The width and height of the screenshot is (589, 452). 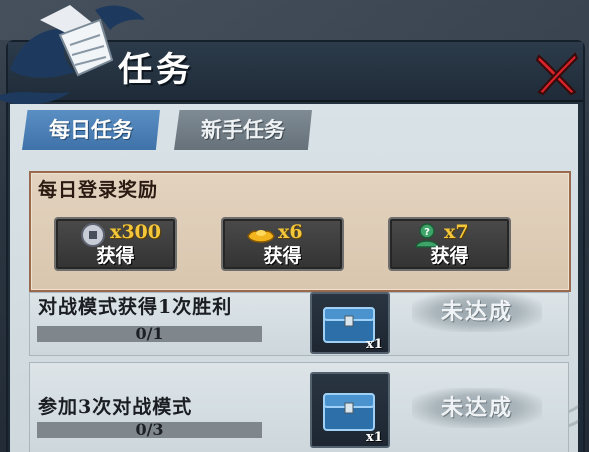 What do you see at coordinates (449, 256) in the screenshot?
I see `reward-label-avatar: 获得` at bounding box center [449, 256].